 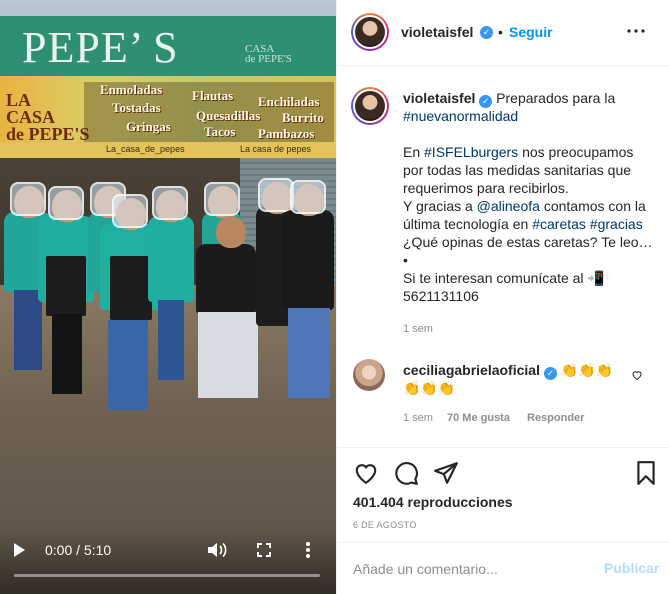 I want to click on menu-item: Enmoladas, so click(x=131, y=89).